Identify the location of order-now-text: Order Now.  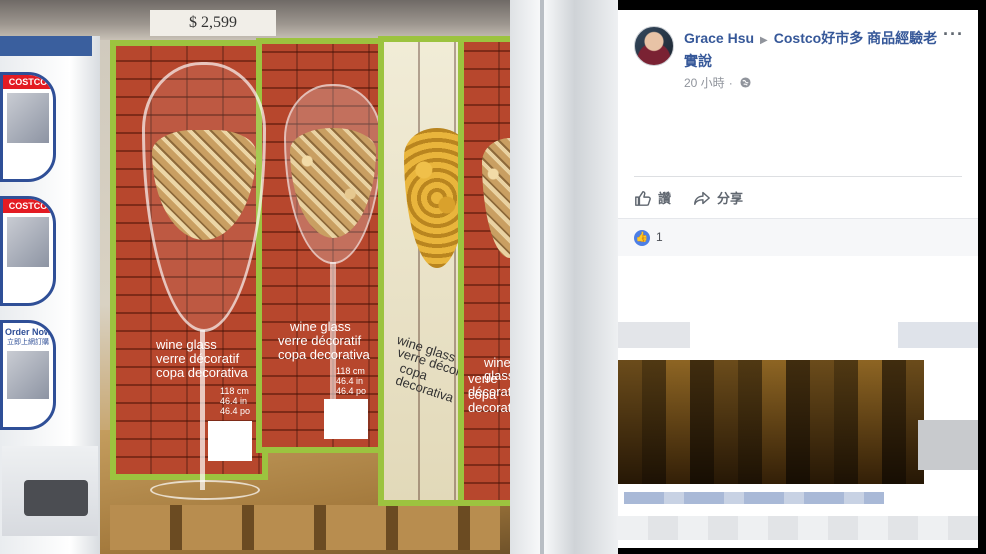
(27, 332).